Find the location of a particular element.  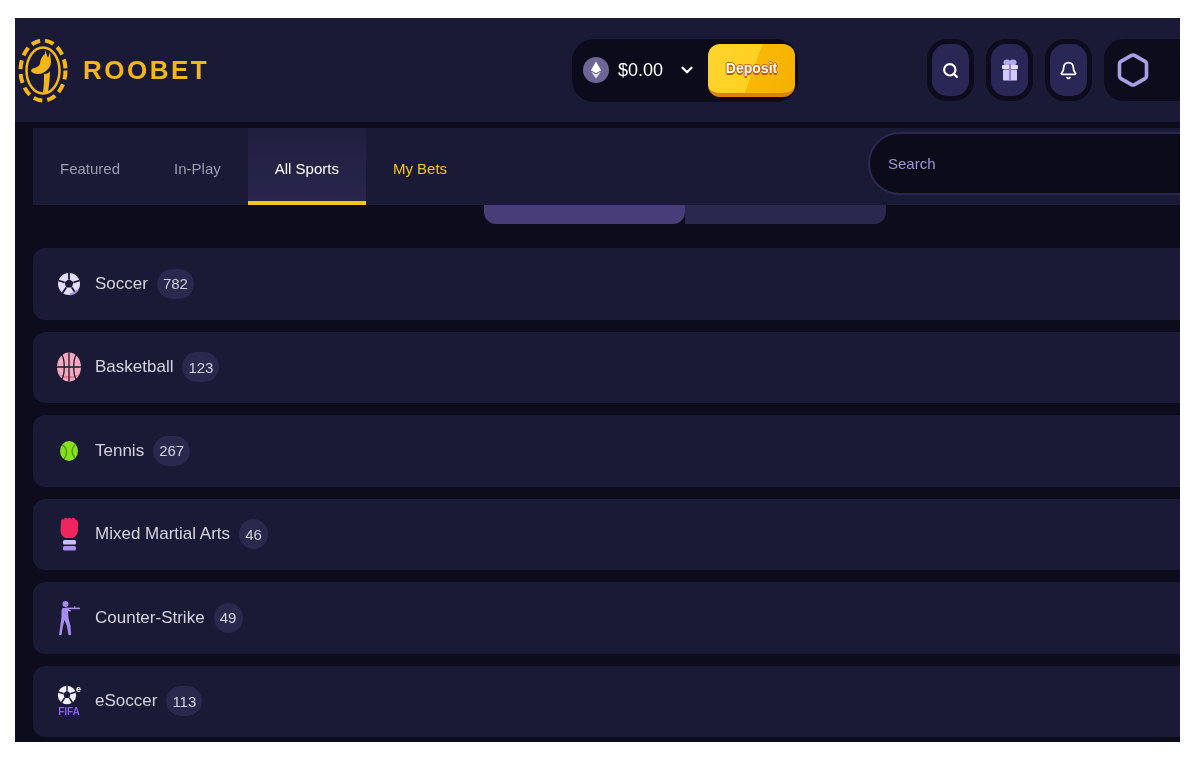

sport-row: Counter-Strike 49 is located at coordinates (606, 618).